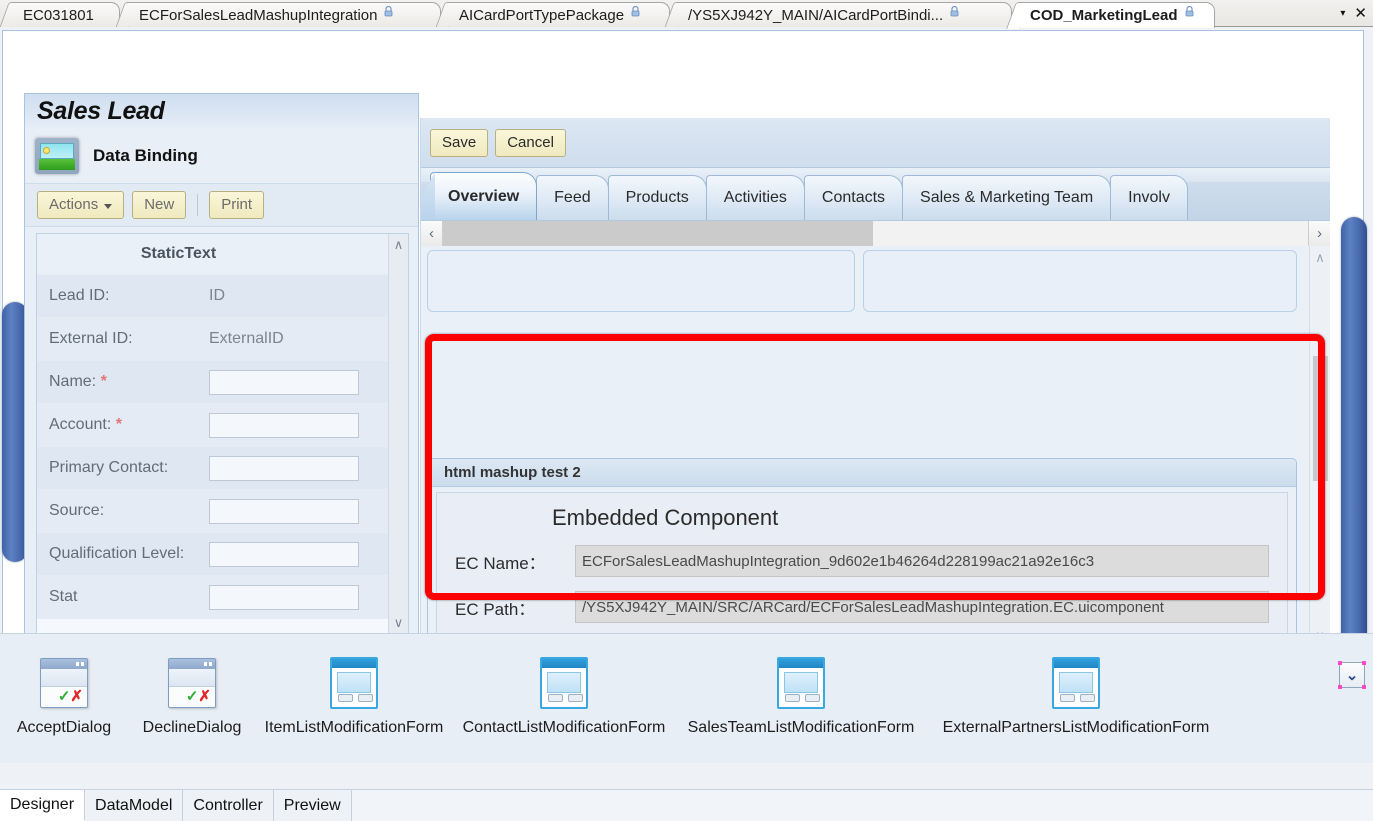 Image resolution: width=1373 pixels, height=821 pixels. What do you see at coordinates (658, 233) in the screenshot?
I see `tab-scroll-thumb` at bounding box center [658, 233].